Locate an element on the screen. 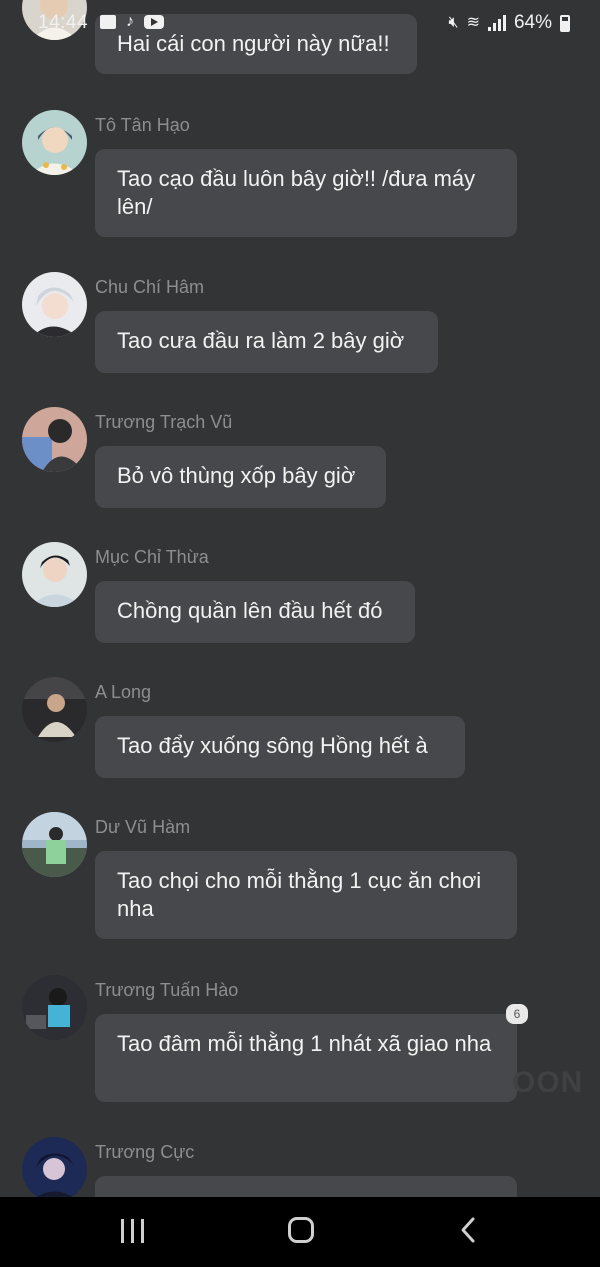 The width and height of the screenshot is (600, 1267). sender-name: Chu Chí Hâm is located at coordinates (150, 287).